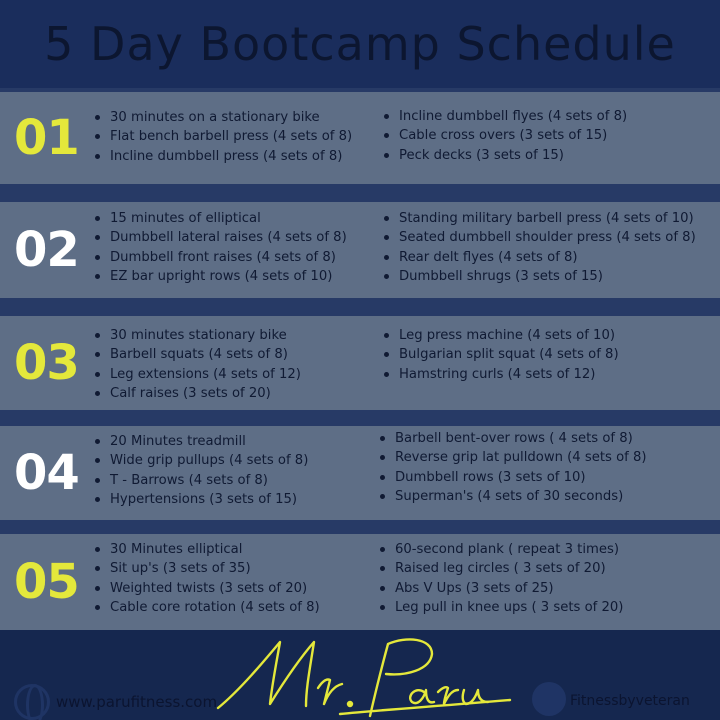 This screenshot has width=720, height=720. What do you see at coordinates (505, 155) in the screenshot?
I see `list-item: Peck decks (3 sets of 15)` at bounding box center [505, 155].